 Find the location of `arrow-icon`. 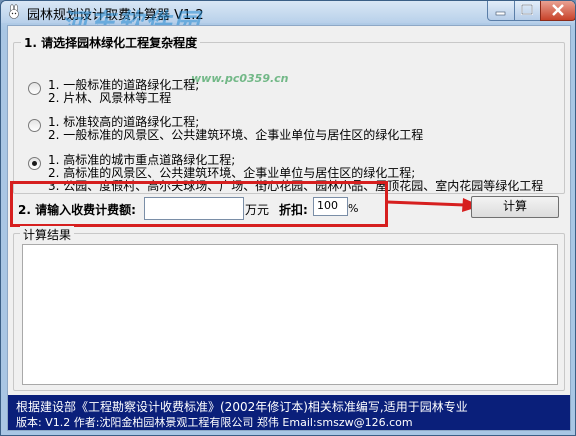

arrow-icon is located at coordinates (433, 205).